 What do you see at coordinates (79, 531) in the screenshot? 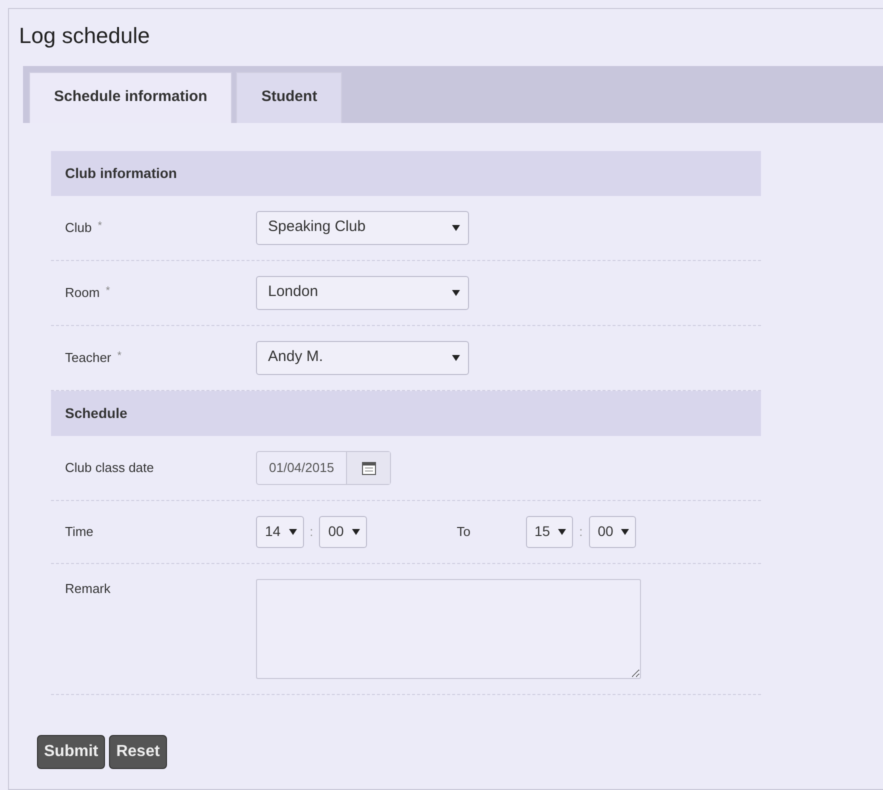
I see `field-label: Time` at bounding box center [79, 531].